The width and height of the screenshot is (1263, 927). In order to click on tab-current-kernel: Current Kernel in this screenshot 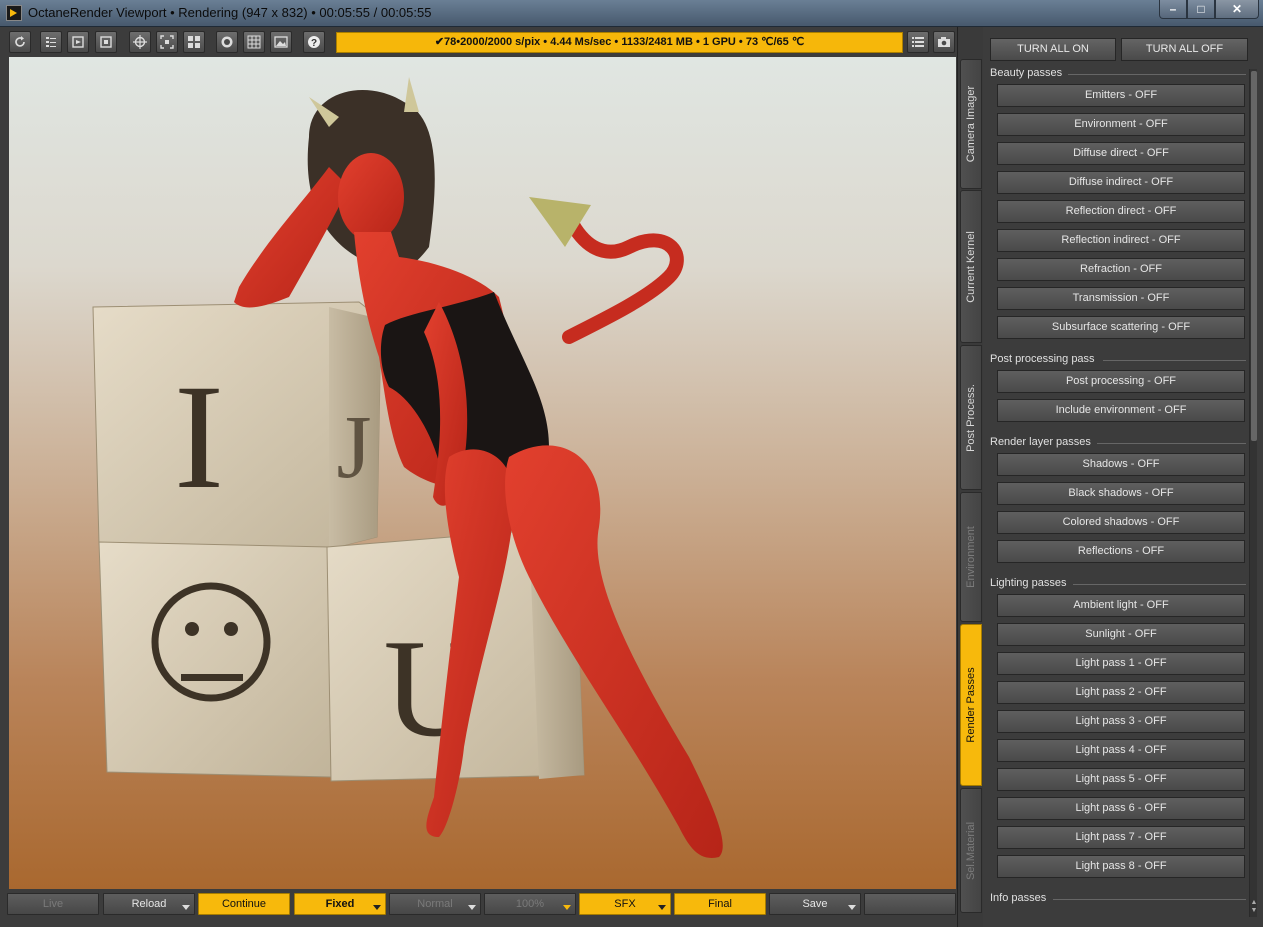, I will do `click(971, 266)`.